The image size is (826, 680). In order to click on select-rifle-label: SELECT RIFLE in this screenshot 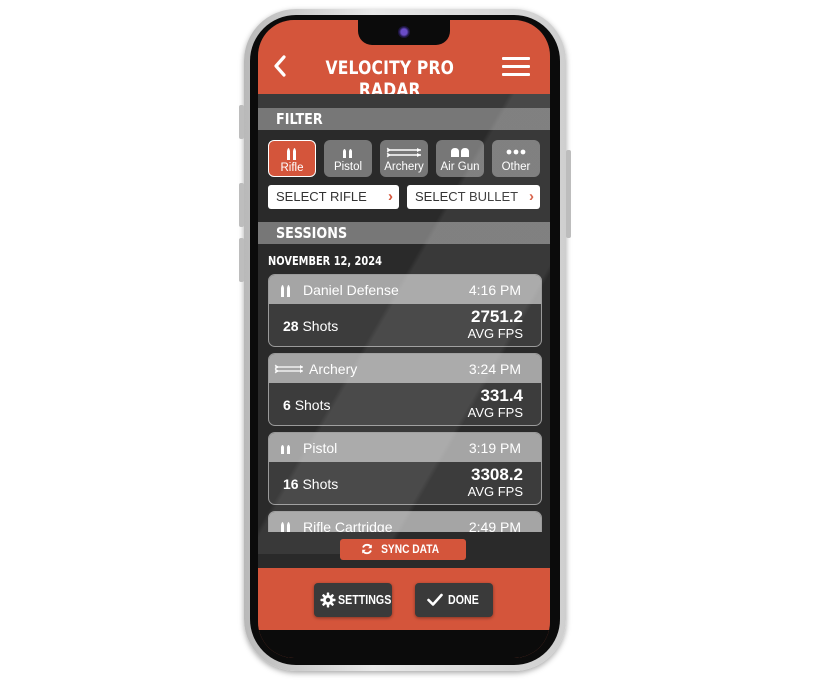, I will do `click(321, 196)`.